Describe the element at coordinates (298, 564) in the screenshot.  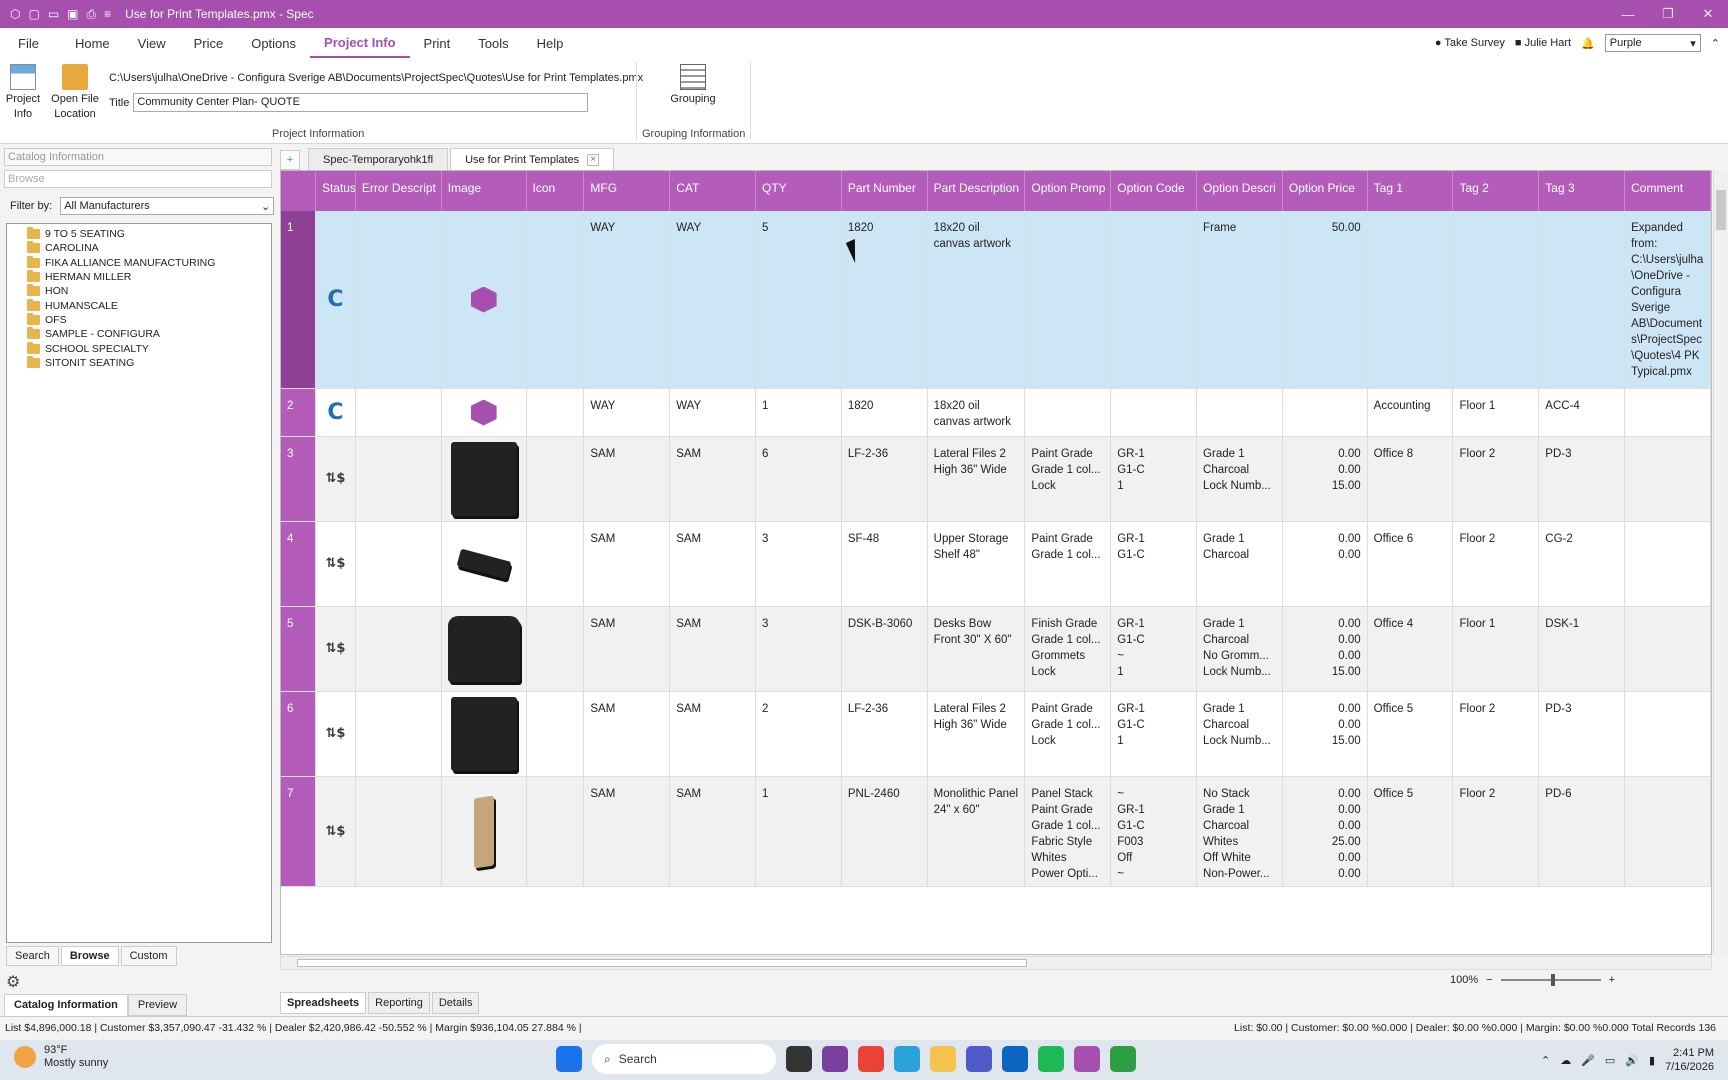
I see `row-number: 4` at that location.